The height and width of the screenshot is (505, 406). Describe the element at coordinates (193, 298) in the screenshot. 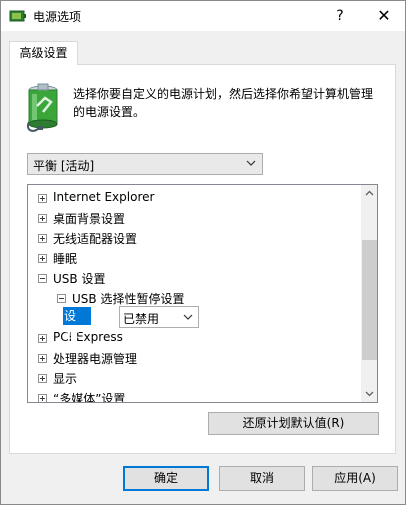

I see `tree-item-usb-selective-suspend: USB 选择性暂停设置` at that location.